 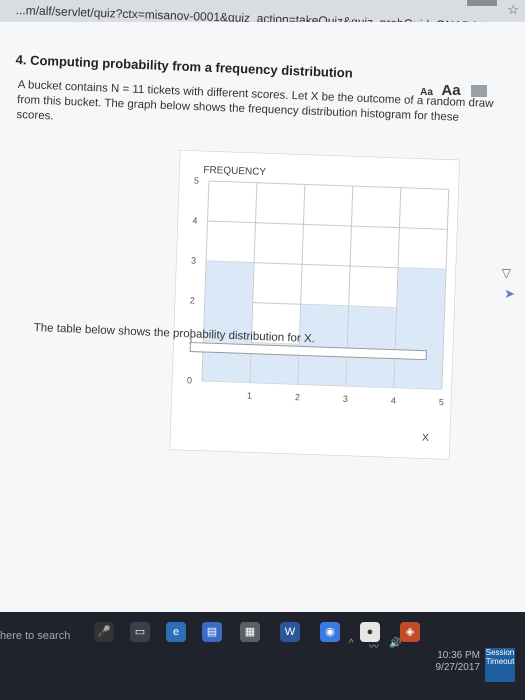 What do you see at coordinates (35, 636) in the screenshot?
I see `search-box: here to search` at bounding box center [35, 636].